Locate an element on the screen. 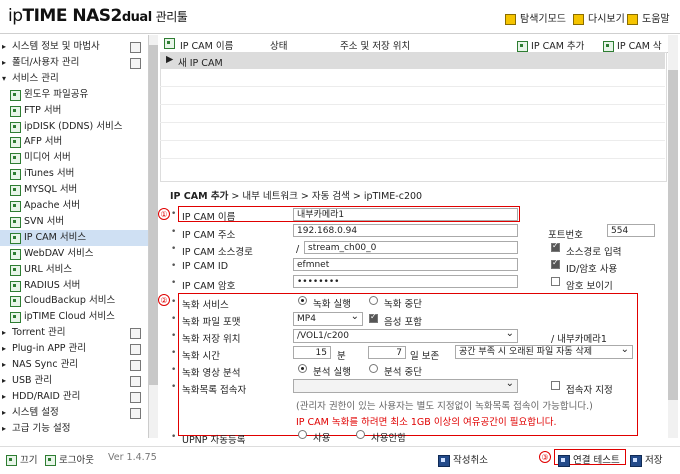  sidebar-item: RADIUS 서버 is located at coordinates (74, 286).